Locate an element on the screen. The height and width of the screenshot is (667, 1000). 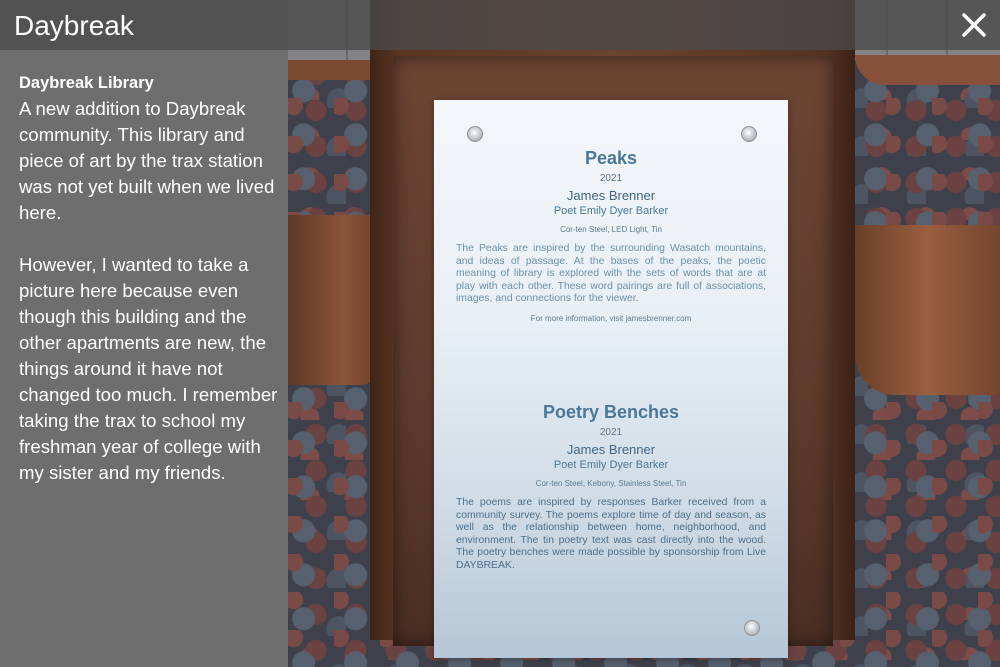
story-heading: Daybreak Library is located at coordinates (86, 83).